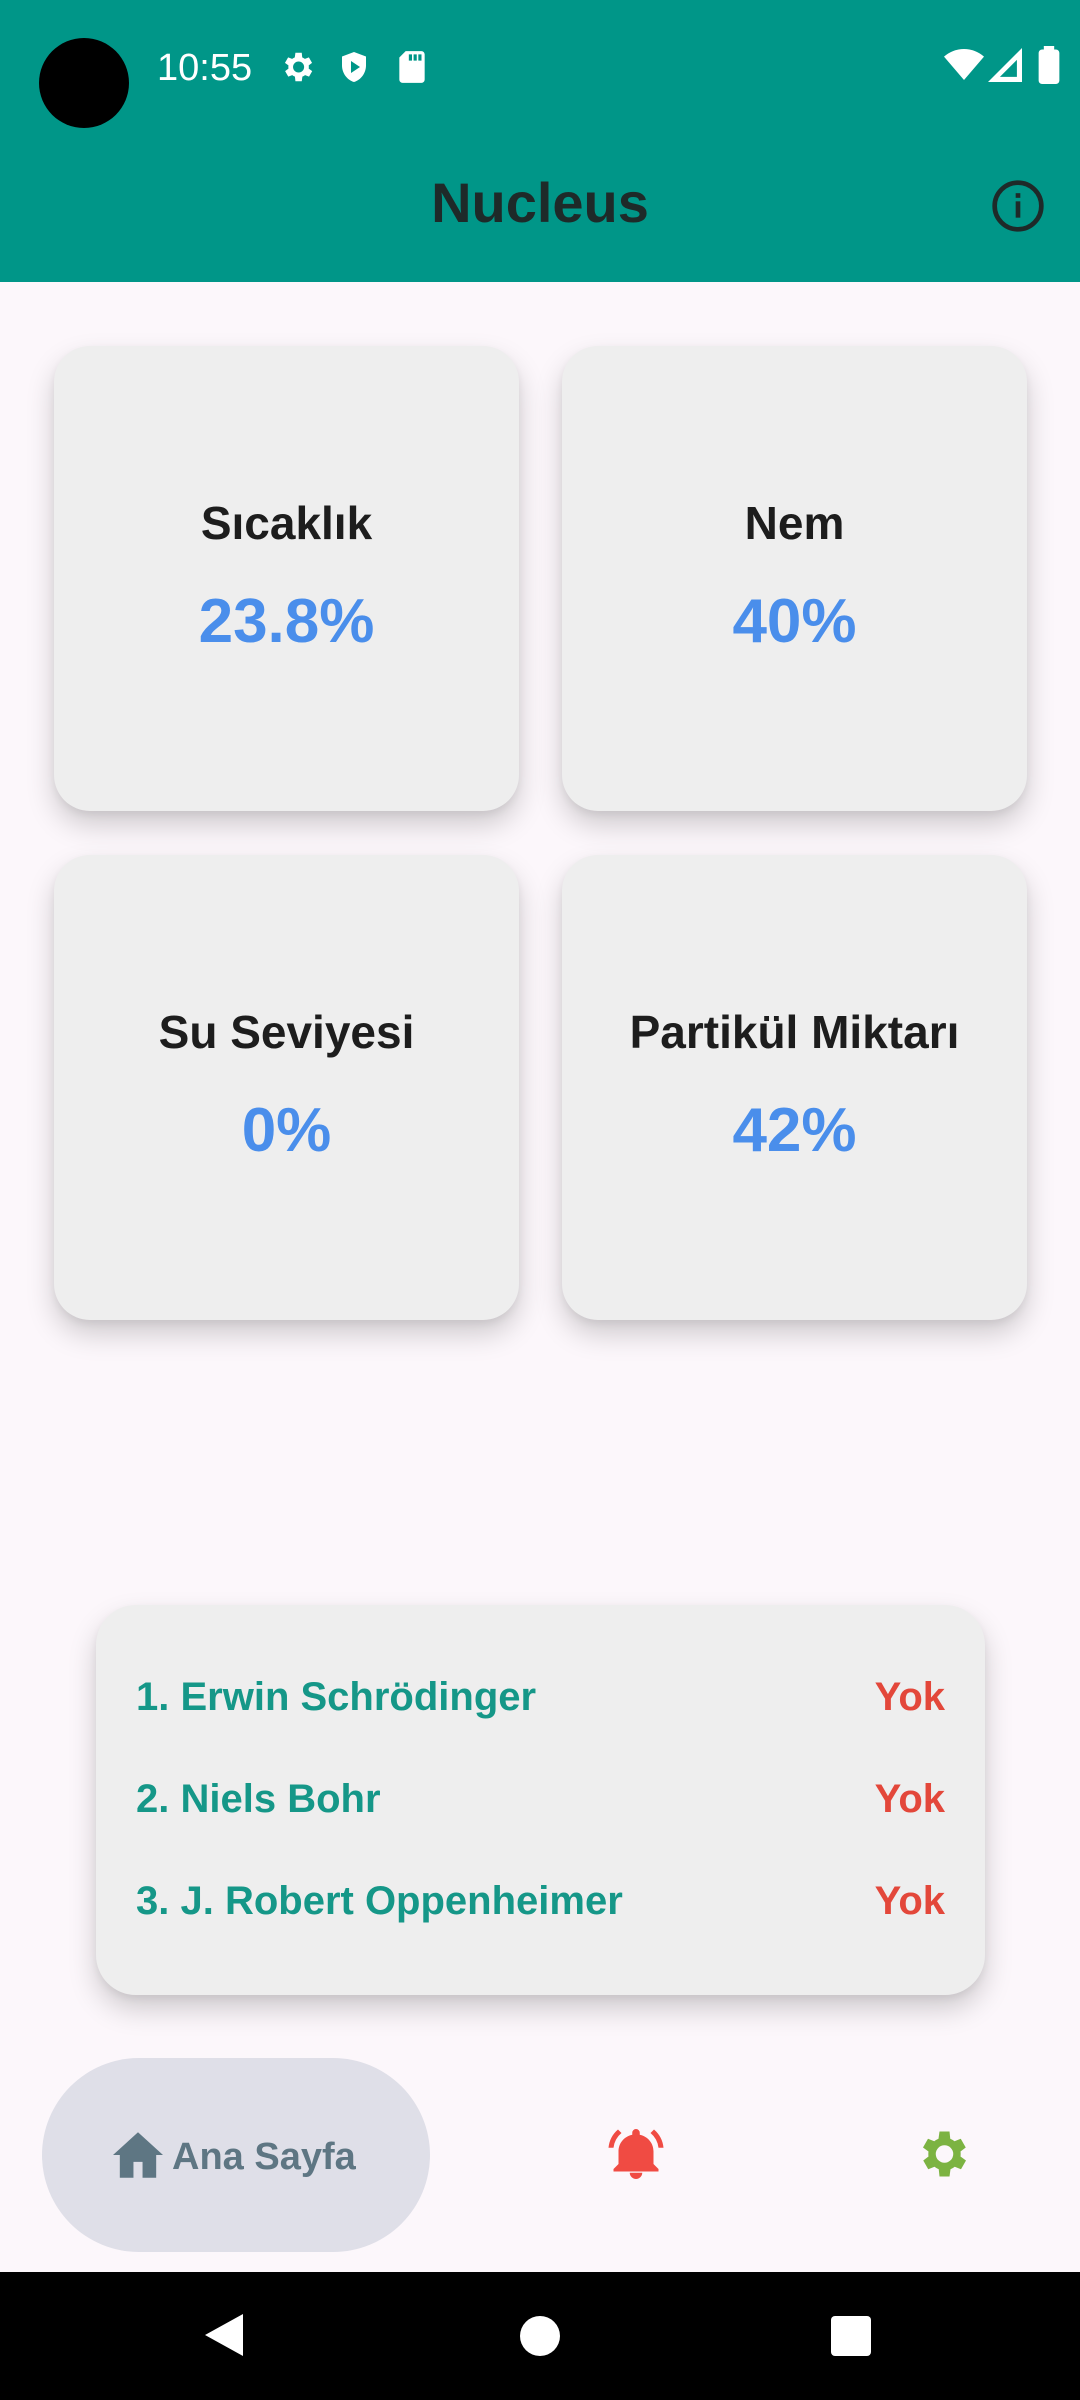 This screenshot has height=2400, width=1080. What do you see at coordinates (942, 2154) in the screenshot?
I see `gear-icon` at bounding box center [942, 2154].